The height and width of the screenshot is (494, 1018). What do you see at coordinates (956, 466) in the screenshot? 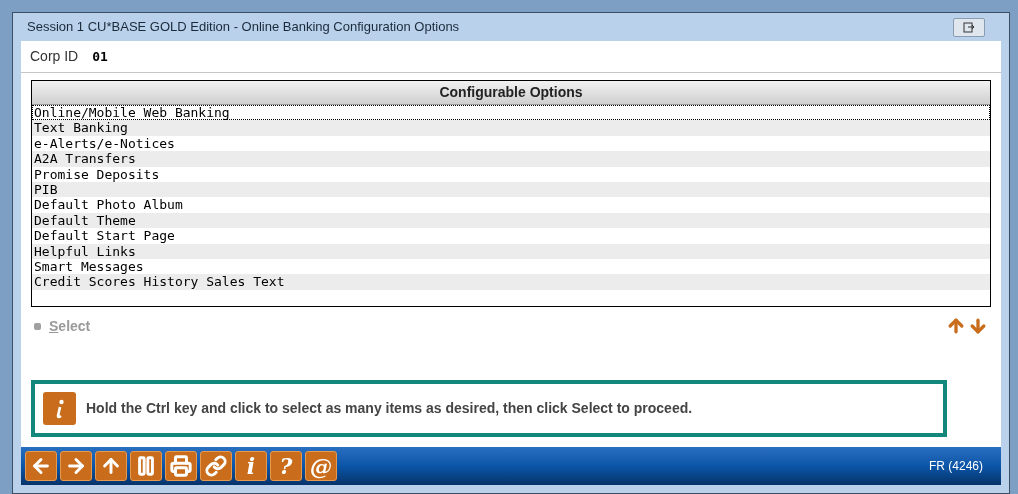
I see `screen-code: FR (4246)` at bounding box center [956, 466].